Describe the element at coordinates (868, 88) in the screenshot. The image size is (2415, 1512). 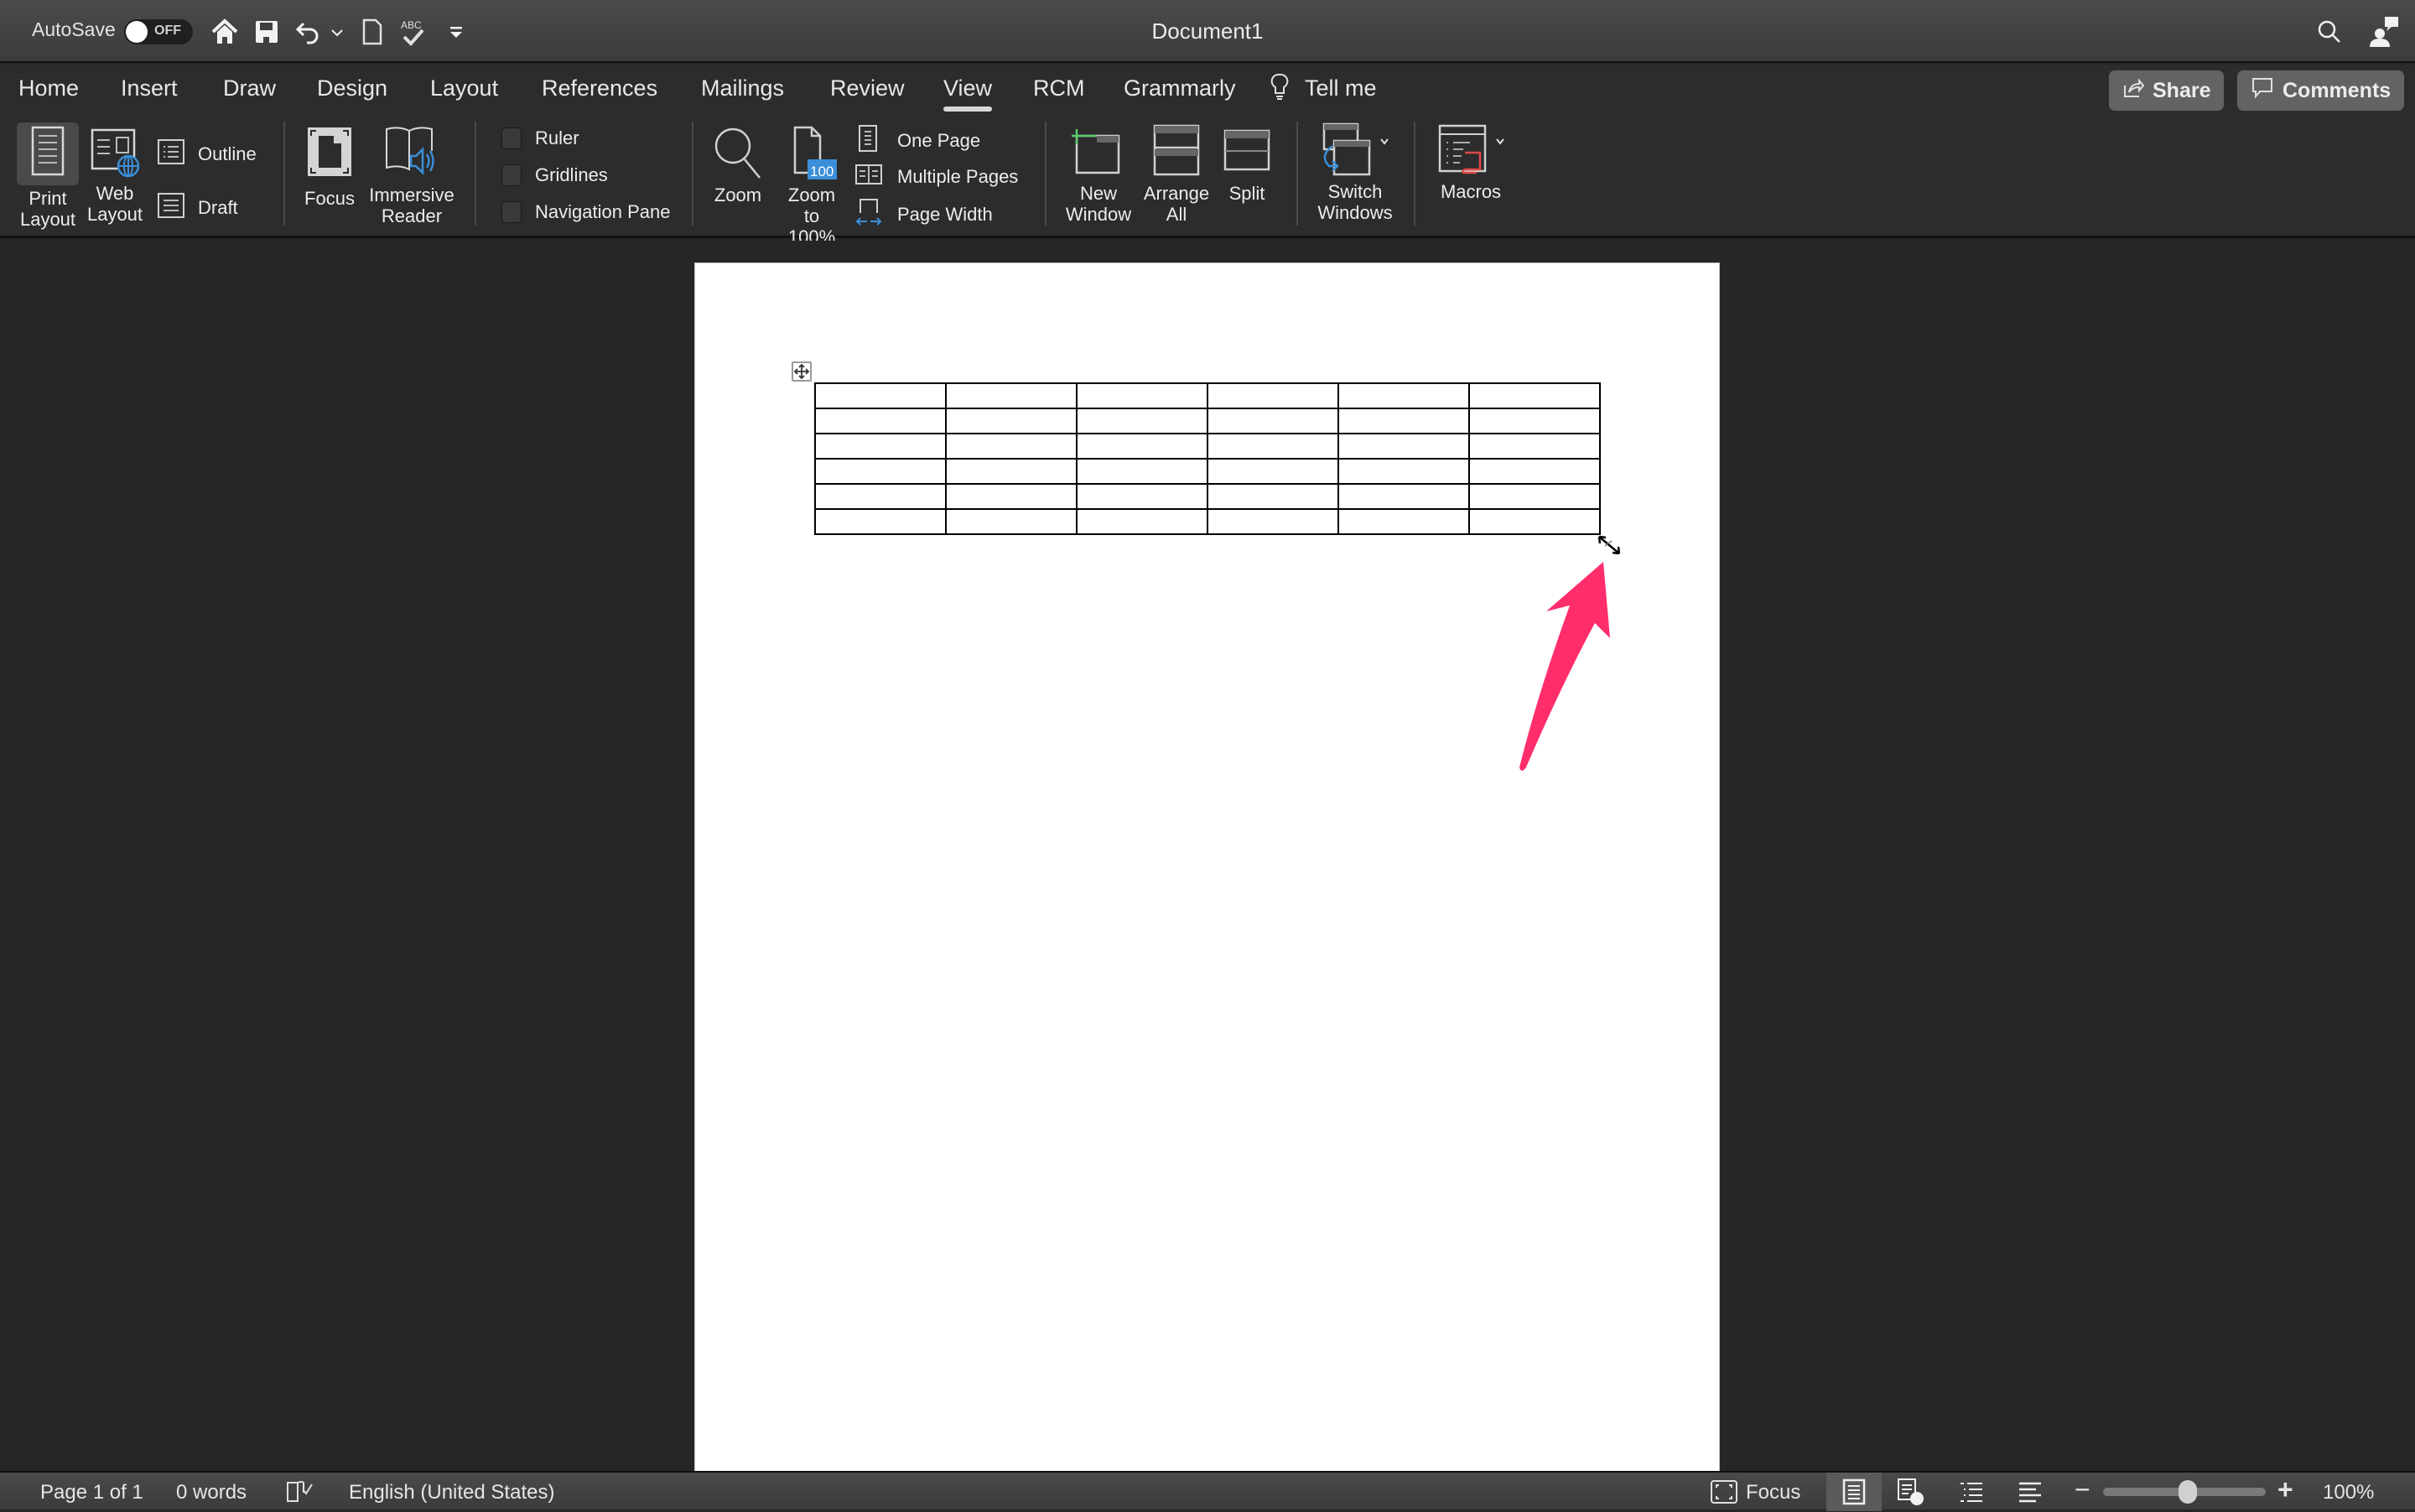
I see `tab-review: Review` at that location.